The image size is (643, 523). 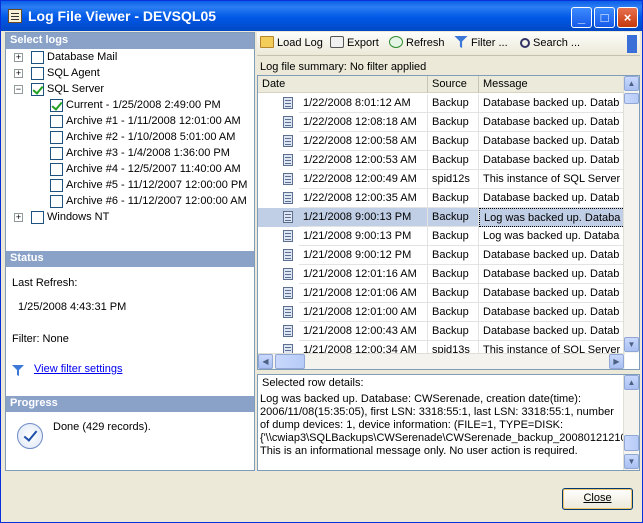 I want to click on export-button: Export, so click(x=354, y=44).